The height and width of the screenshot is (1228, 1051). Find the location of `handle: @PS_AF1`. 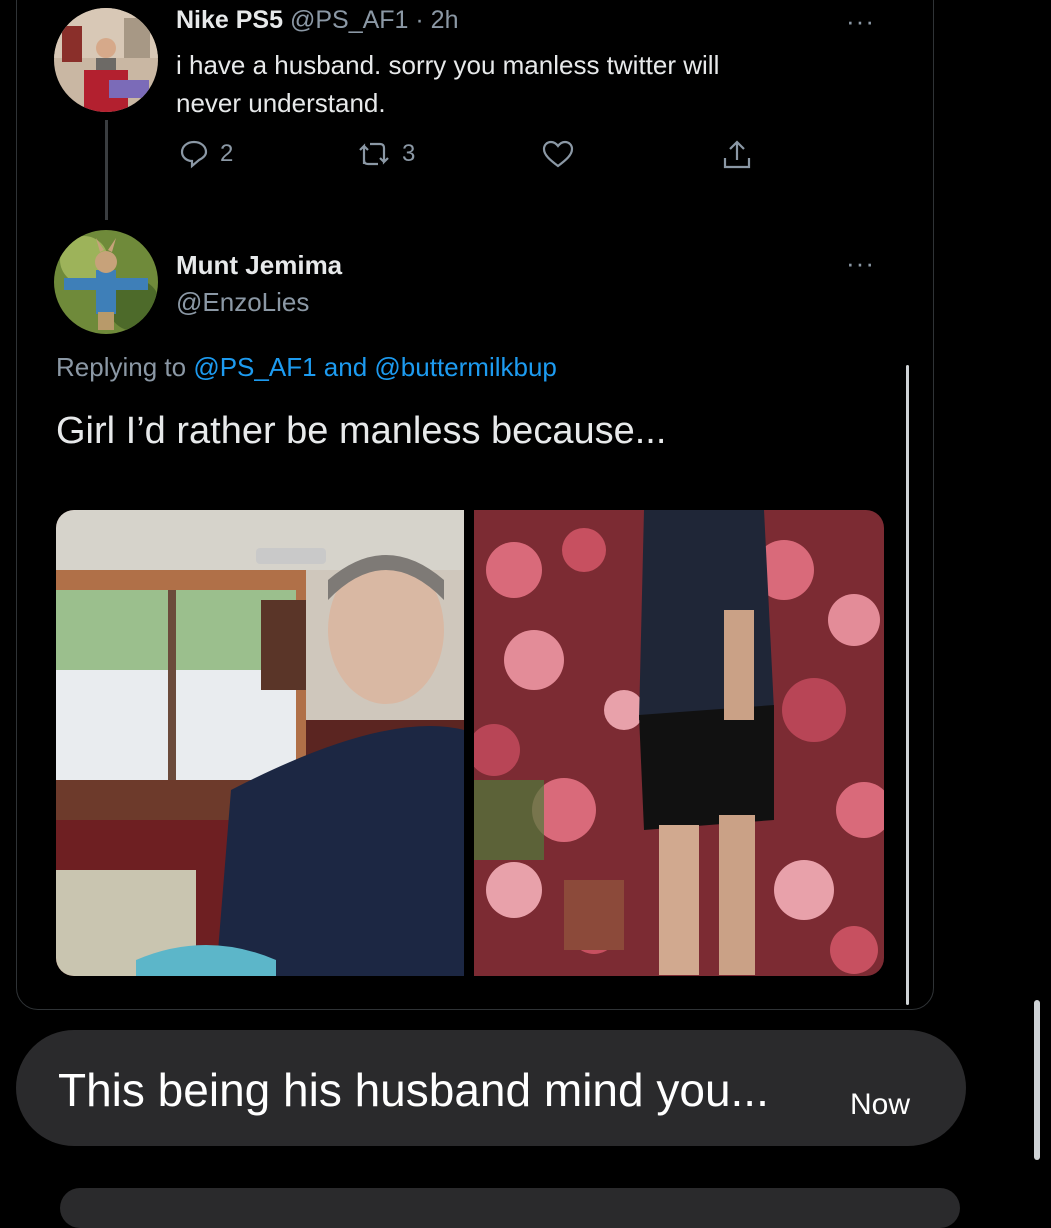

handle: @PS_AF1 is located at coordinates (349, 20).